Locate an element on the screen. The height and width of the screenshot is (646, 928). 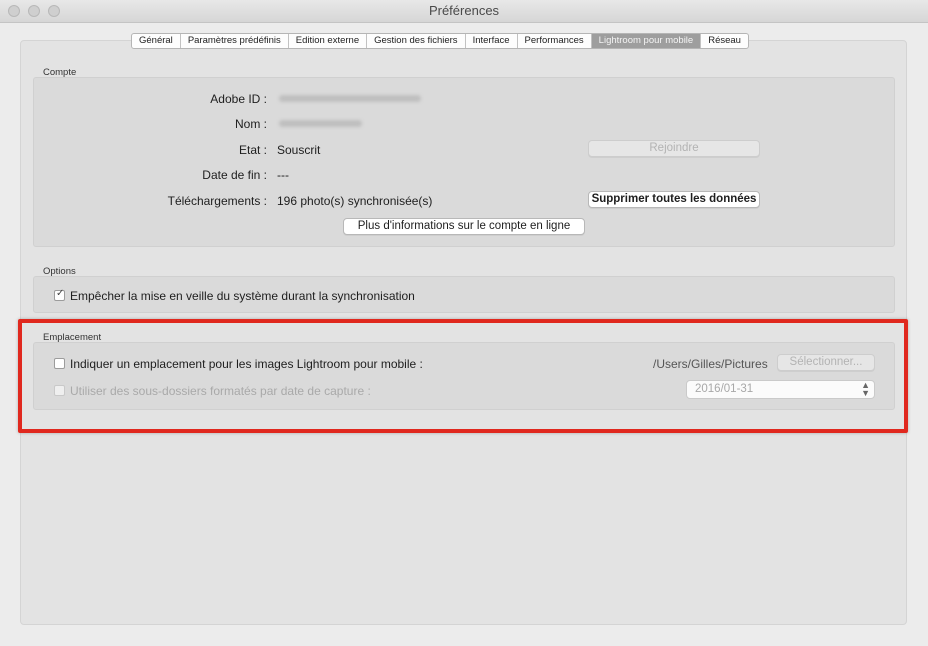
tab-external-editing: Edition externe is located at coordinates (328, 41).